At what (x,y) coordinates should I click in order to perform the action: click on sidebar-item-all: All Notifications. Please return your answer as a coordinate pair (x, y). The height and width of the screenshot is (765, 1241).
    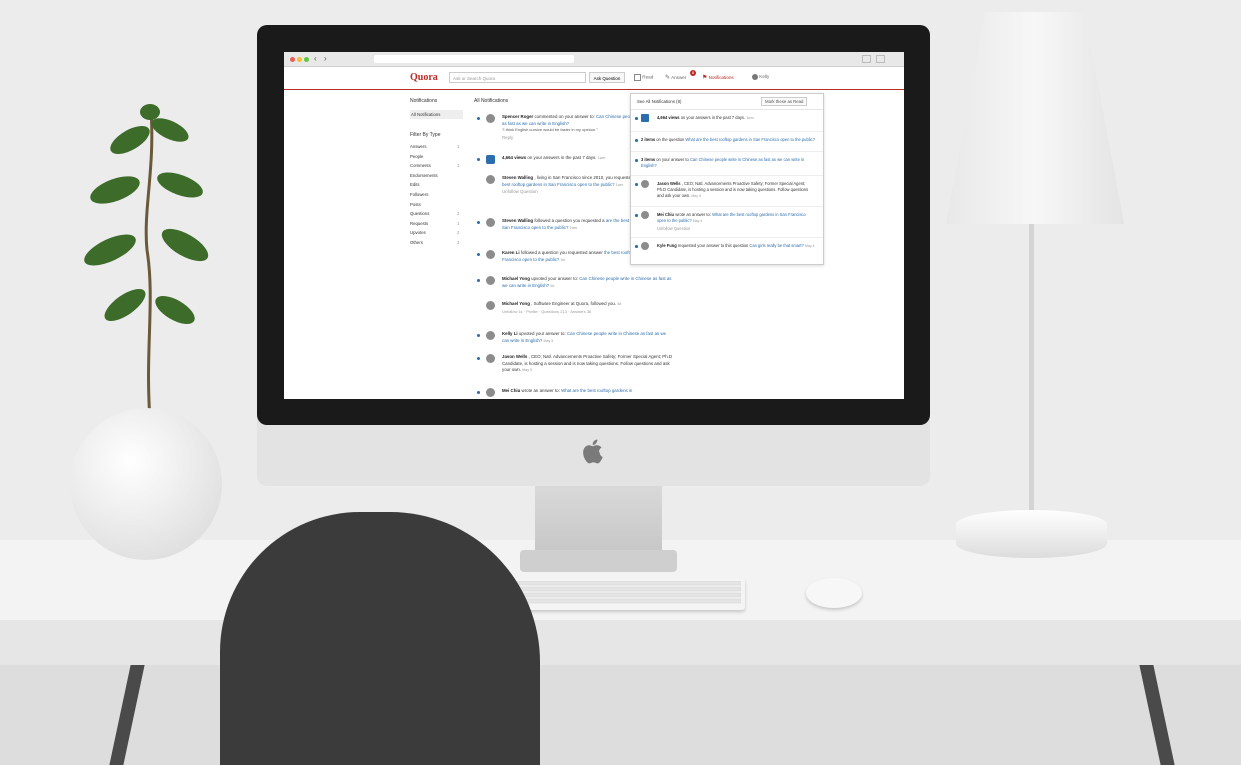
    Looking at the image, I should click on (436, 114).